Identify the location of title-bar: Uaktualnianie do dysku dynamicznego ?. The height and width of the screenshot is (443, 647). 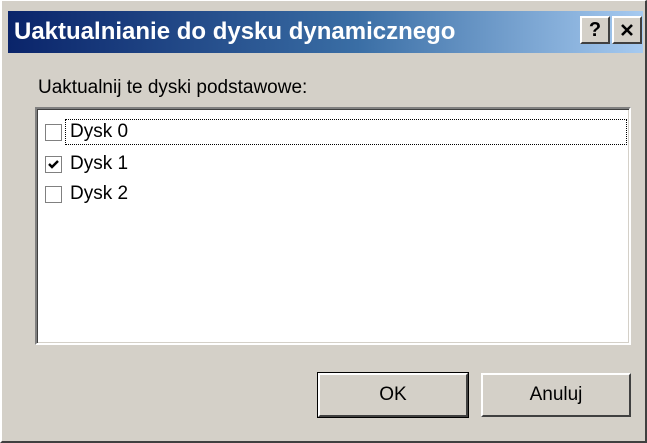
(325, 32).